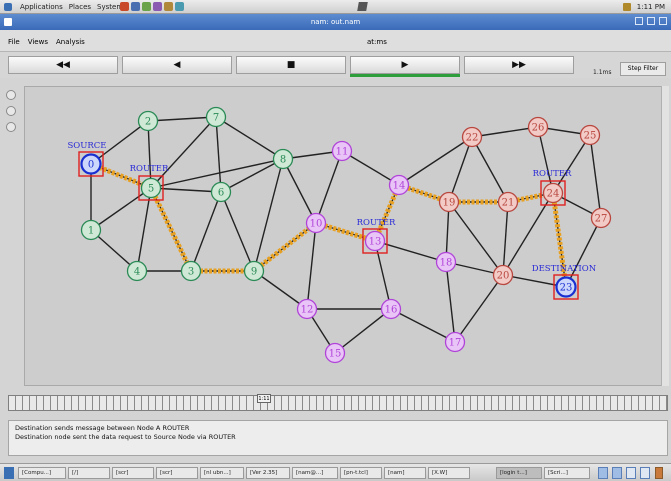 This screenshot has height=481, width=671. Describe the element at coordinates (566, 288) in the screenshot. I see `node-label: 23` at that location.